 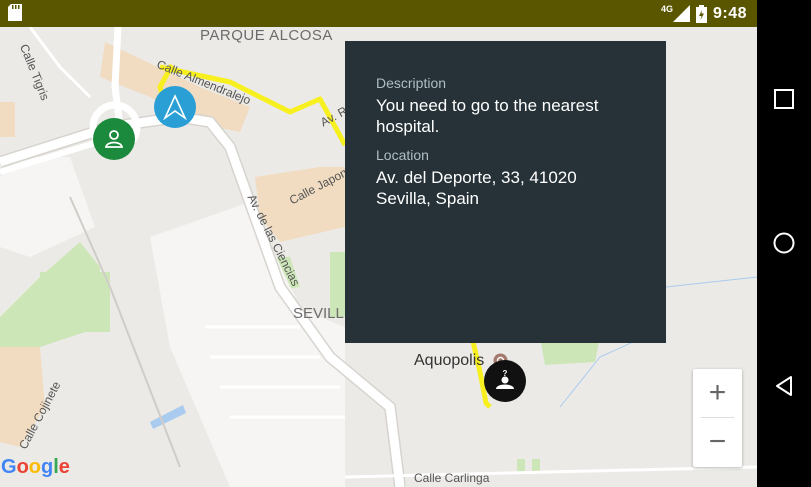 What do you see at coordinates (701, 13) in the screenshot?
I see `battery-icon` at bounding box center [701, 13].